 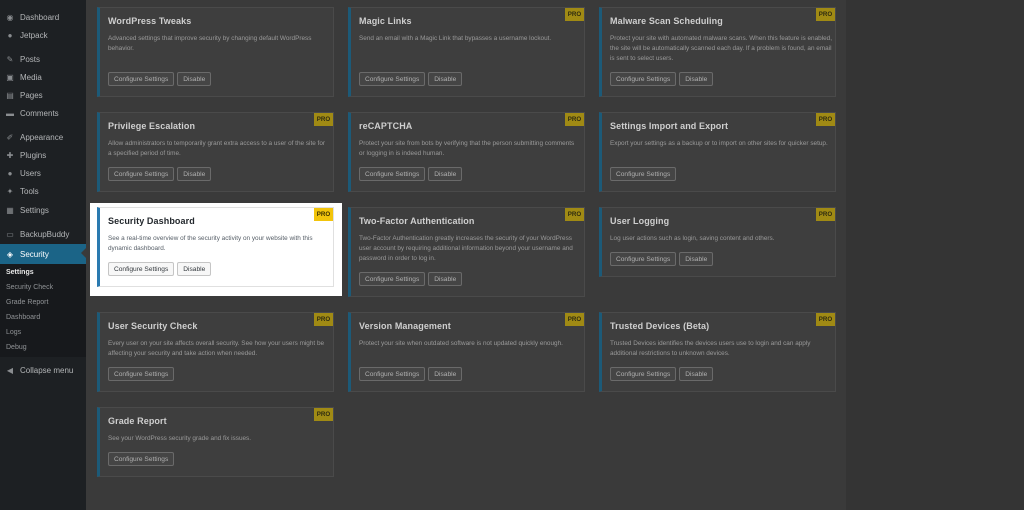 I want to click on module-title: Two-Factor Authentication, so click(x=417, y=221).